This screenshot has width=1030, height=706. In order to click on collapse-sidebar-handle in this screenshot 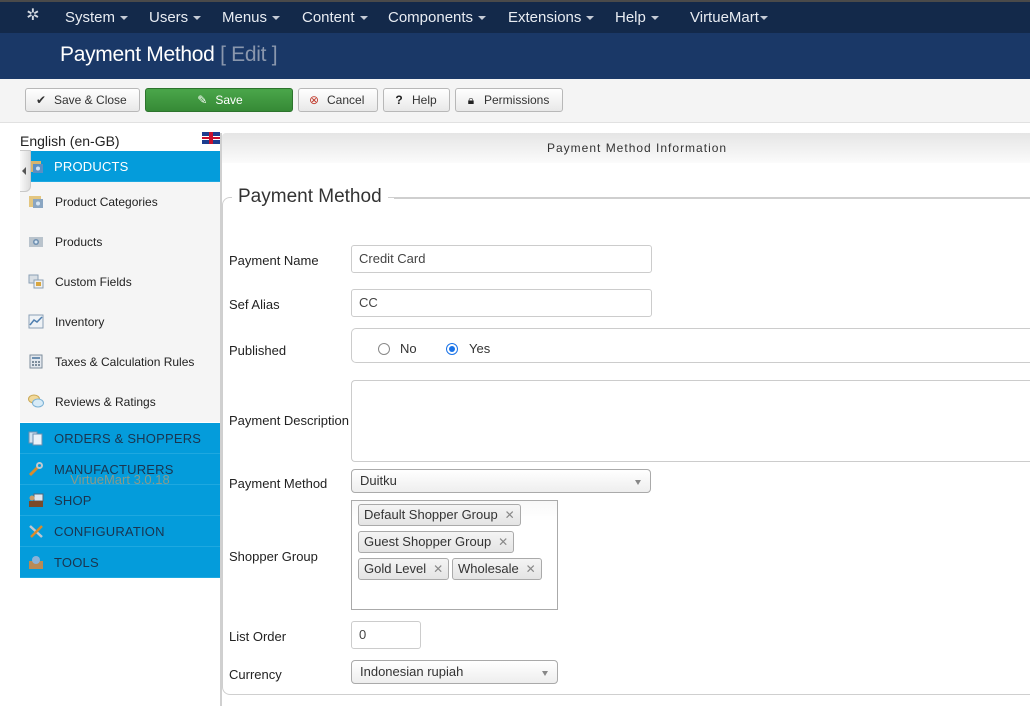, I will do `click(25, 171)`.